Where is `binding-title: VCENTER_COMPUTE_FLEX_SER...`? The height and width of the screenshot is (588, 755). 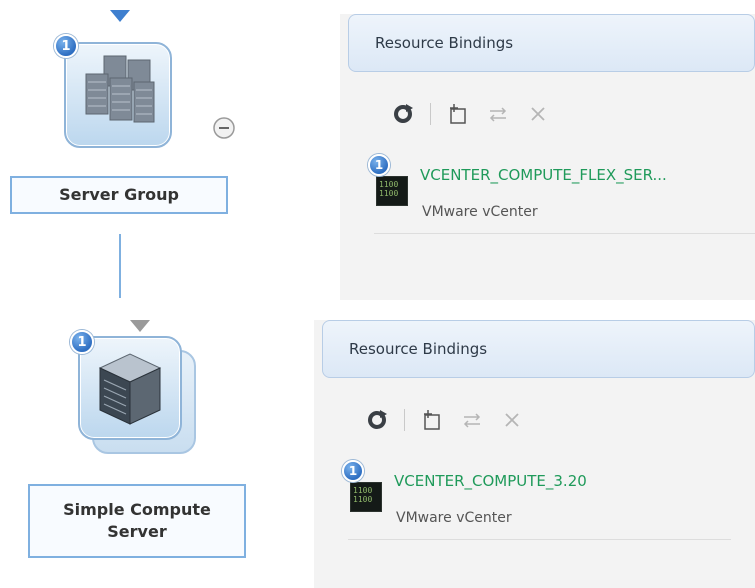 binding-title: VCENTER_COMPUTE_FLEX_SER... is located at coordinates (543, 175).